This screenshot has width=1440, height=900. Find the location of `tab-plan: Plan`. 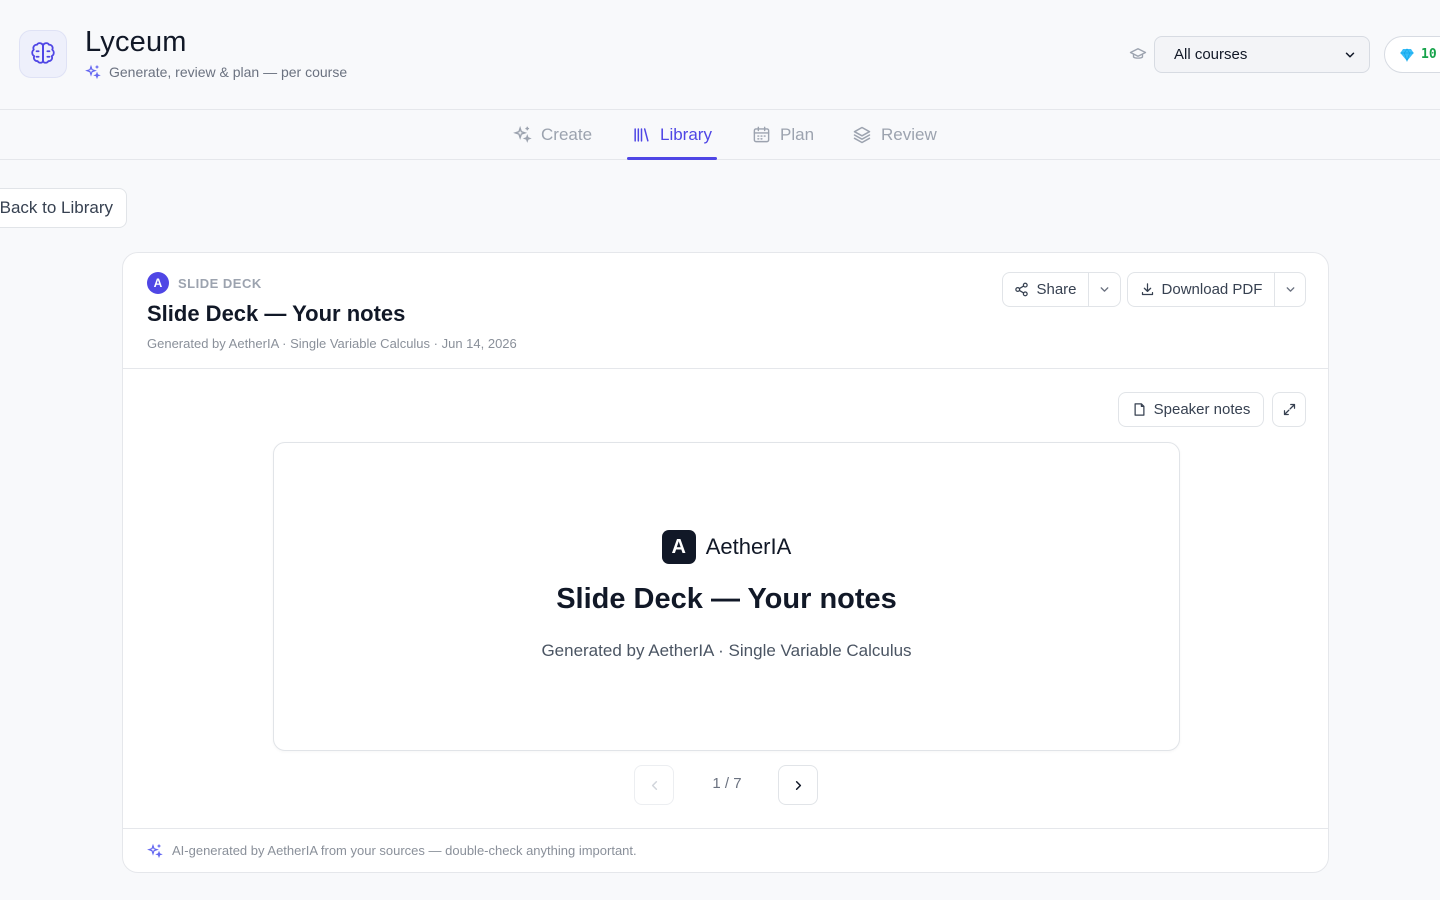

tab-plan: Plan is located at coordinates (783, 134).